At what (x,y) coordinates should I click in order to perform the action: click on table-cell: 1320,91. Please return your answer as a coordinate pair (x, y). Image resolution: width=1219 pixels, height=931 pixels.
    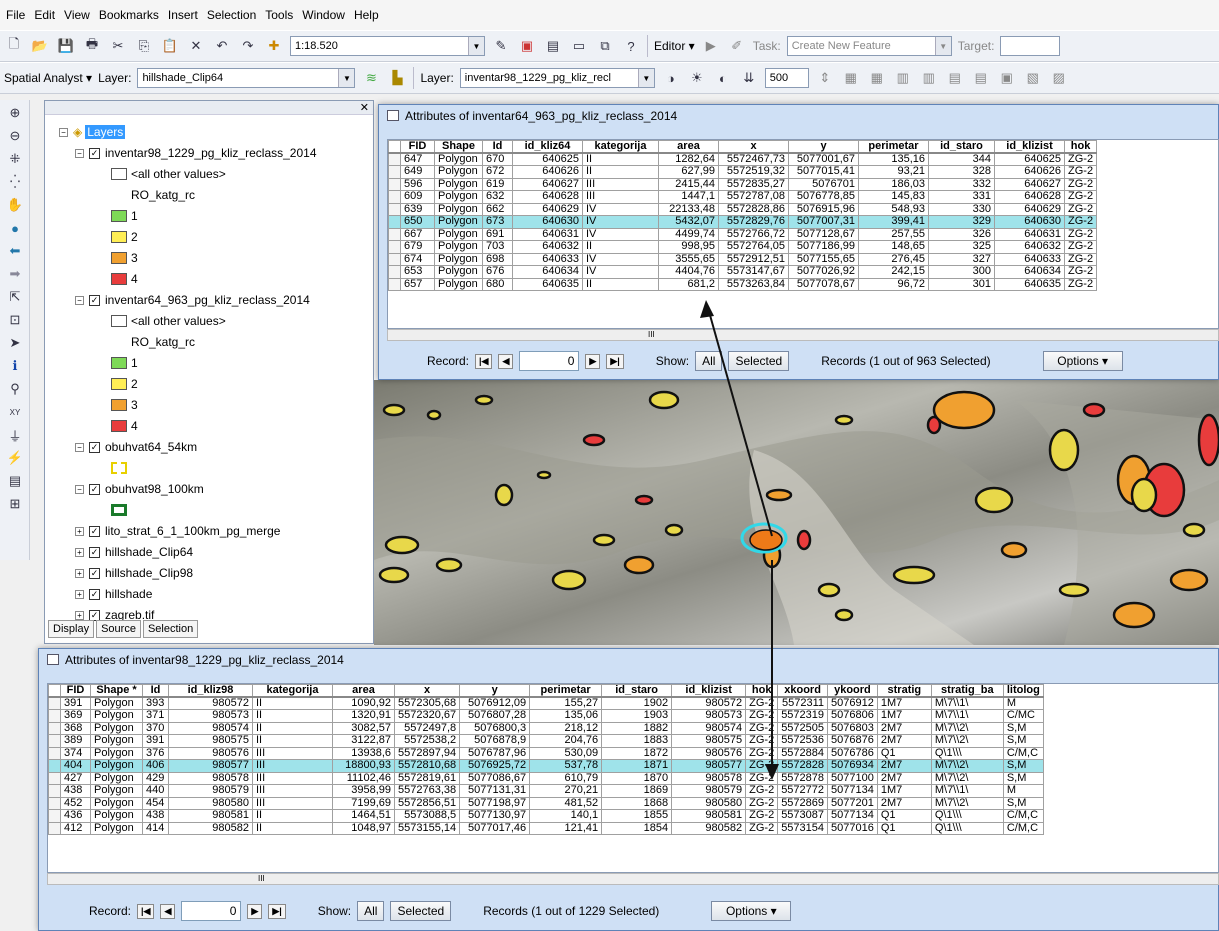
    Looking at the image, I should click on (363, 716).